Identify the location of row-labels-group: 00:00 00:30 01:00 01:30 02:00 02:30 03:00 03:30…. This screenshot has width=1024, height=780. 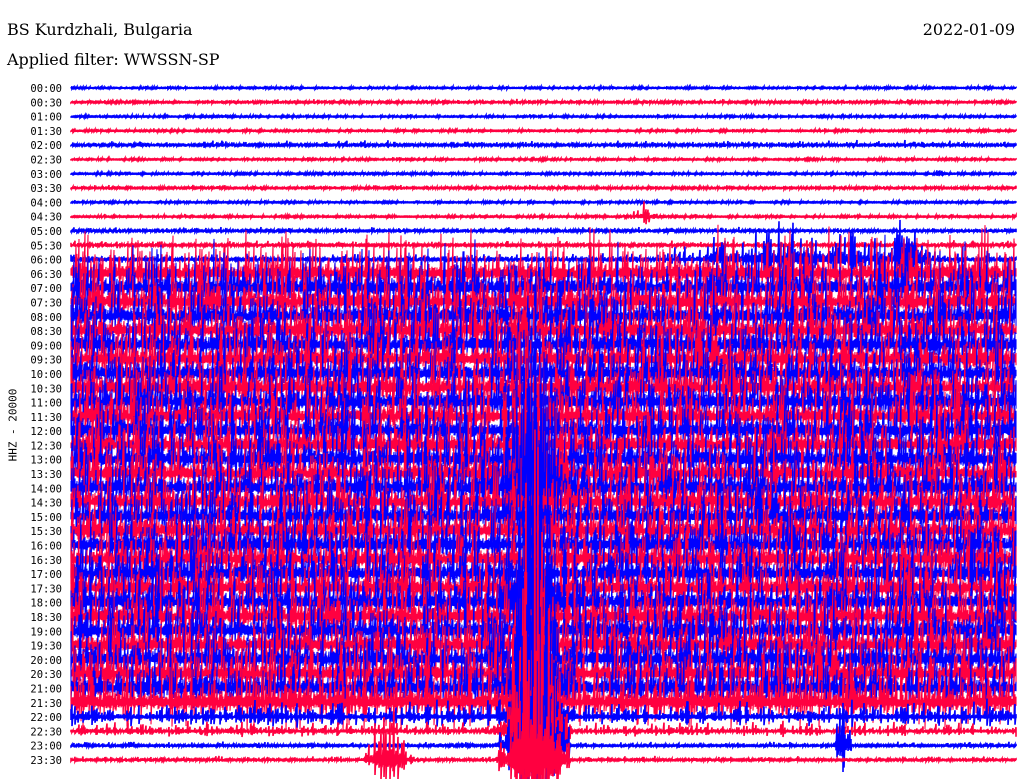
(46, 425).